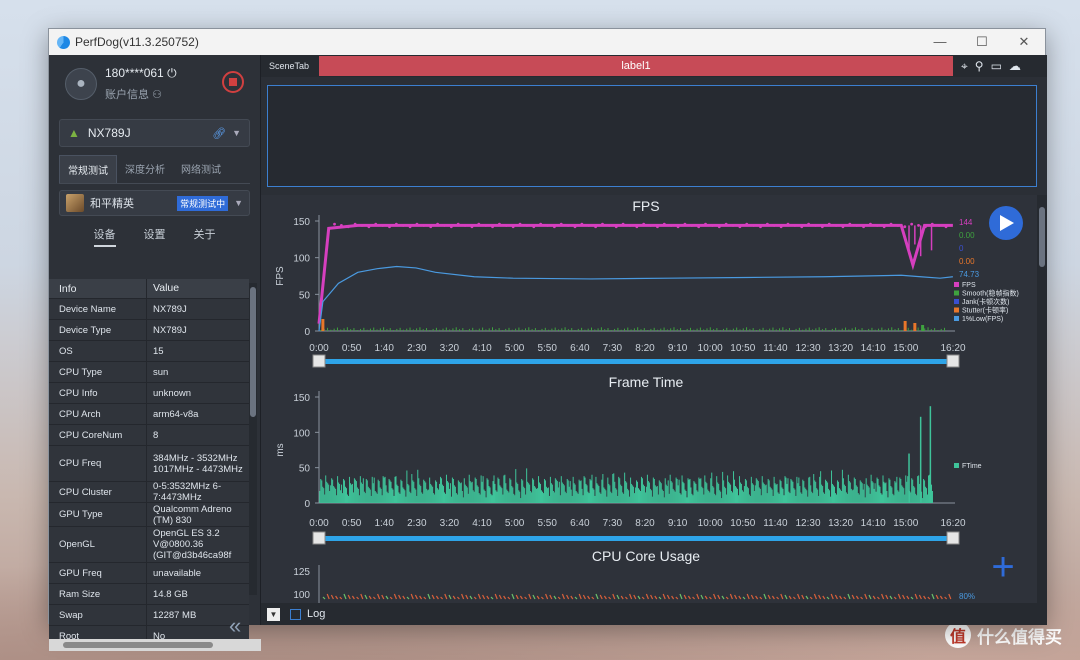 Image resolution: width=1080 pixels, height=660 pixels. Describe the element at coordinates (75, 203) in the screenshot. I see `game-icon` at that location.